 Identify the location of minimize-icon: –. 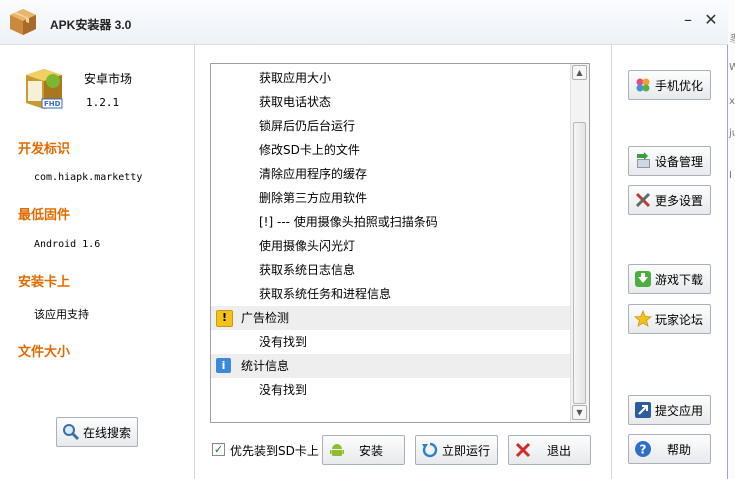
(688, 19).